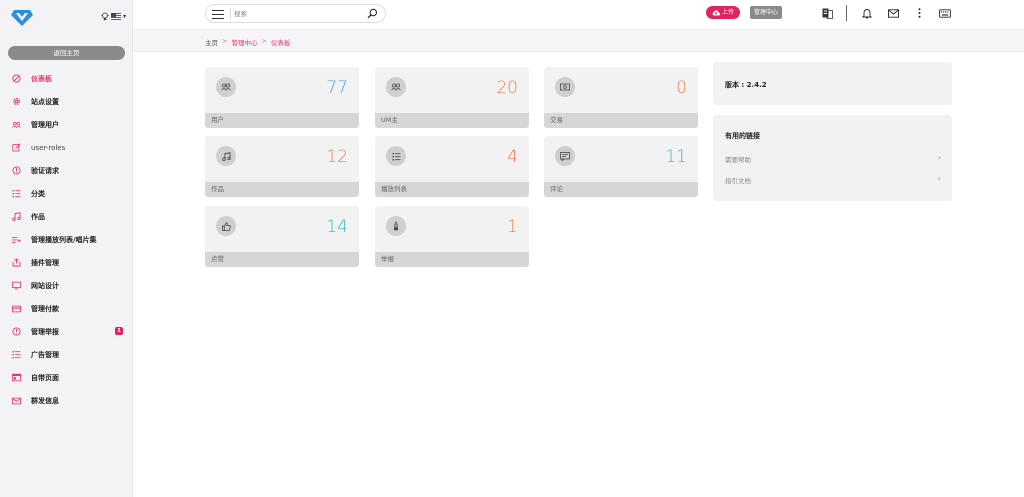  I want to click on home-button: 返回主页, so click(66, 53).